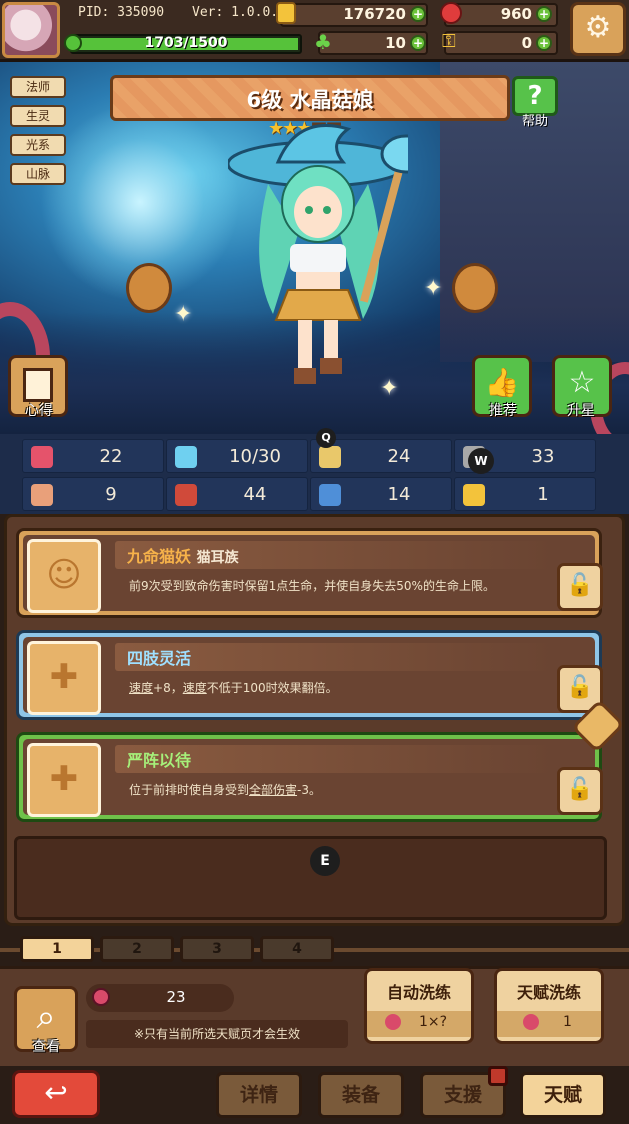 This screenshot has height=1124, width=629. What do you see at coordinates (563, 1095) in the screenshot?
I see `nav-talent: 天赋` at bounding box center [563, 1095].